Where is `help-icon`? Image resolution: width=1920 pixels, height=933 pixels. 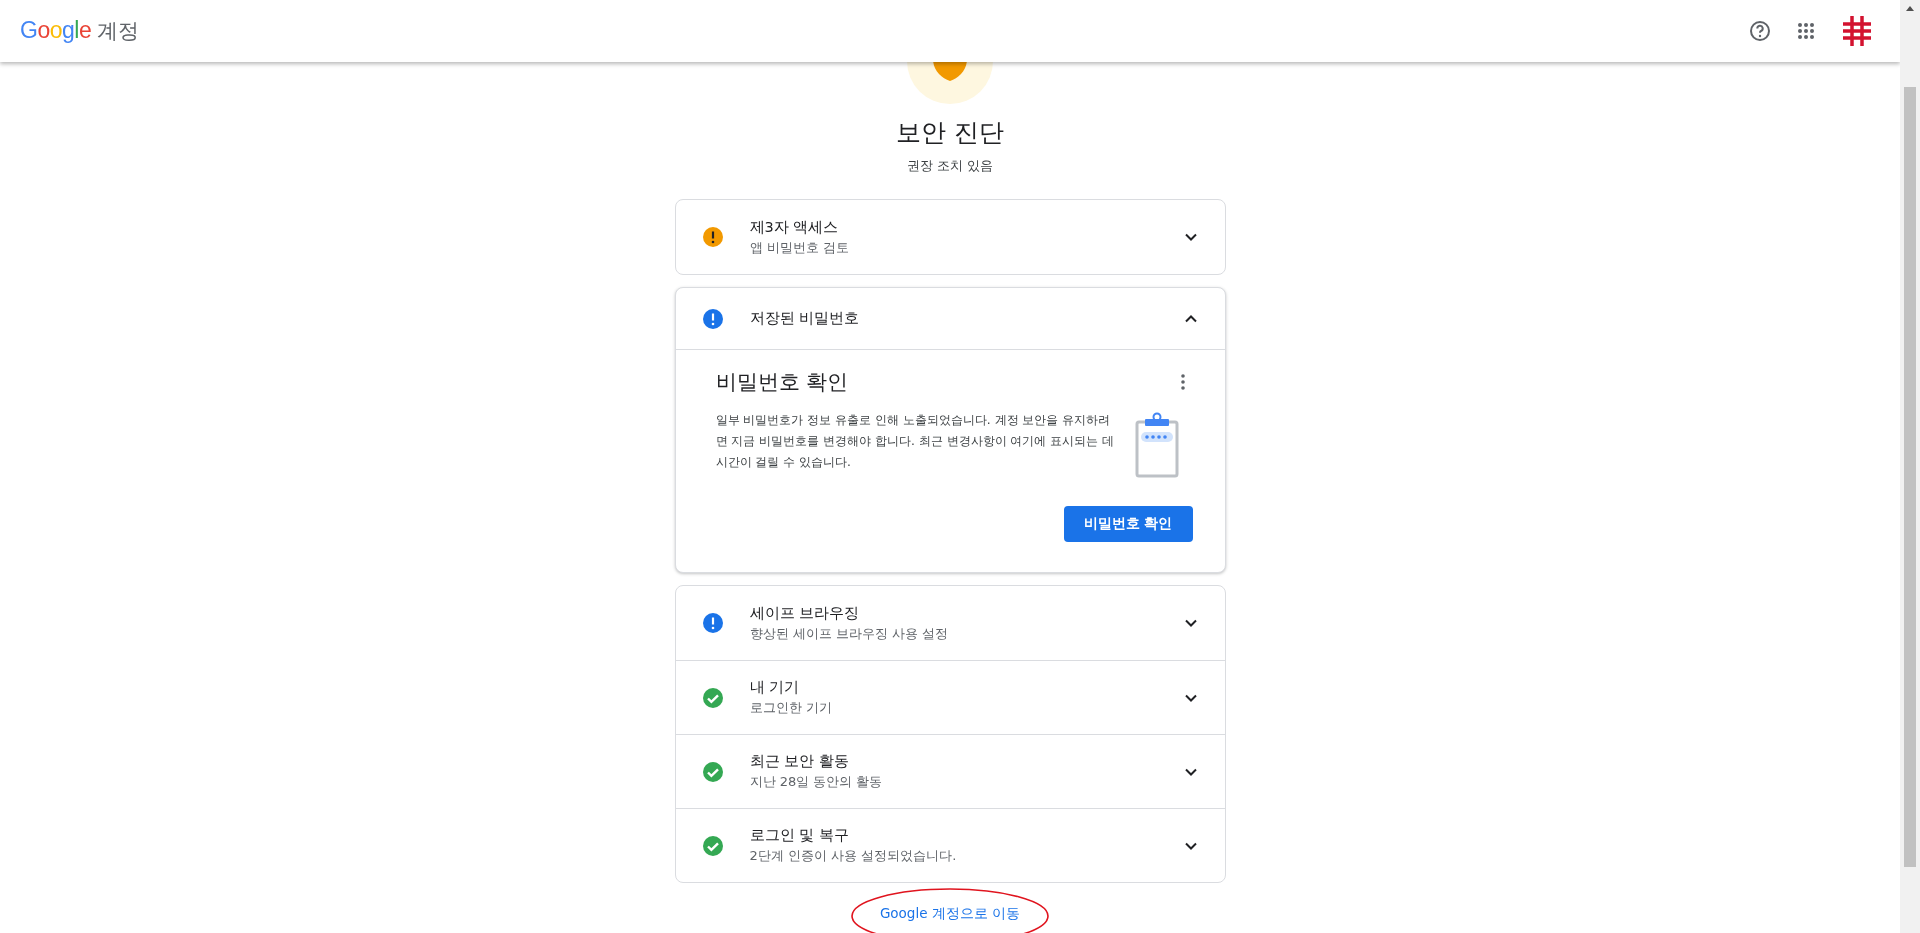 help-icon is located at coordinates (1760, 31).